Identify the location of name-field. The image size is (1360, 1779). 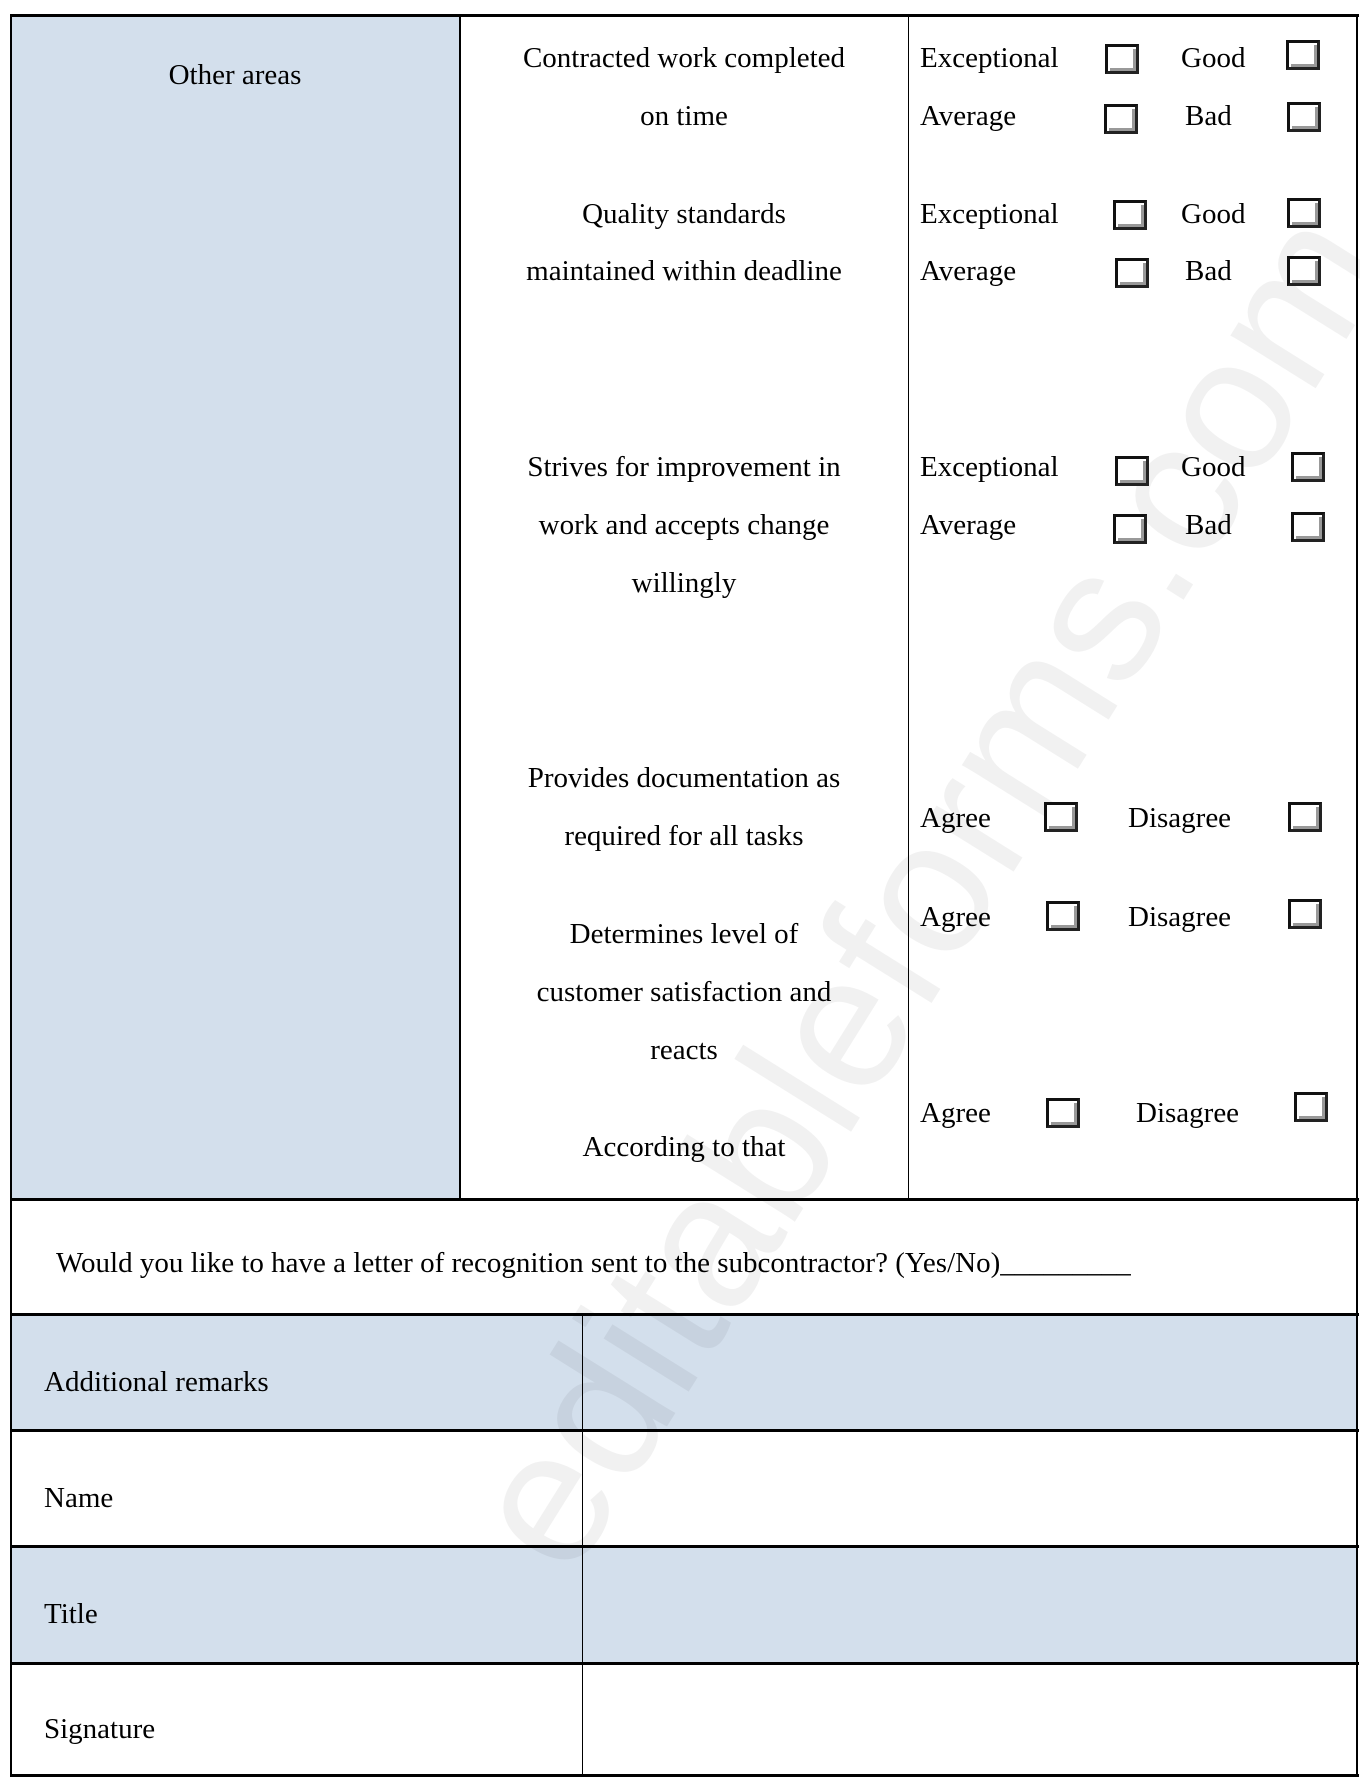
(970, 1488).